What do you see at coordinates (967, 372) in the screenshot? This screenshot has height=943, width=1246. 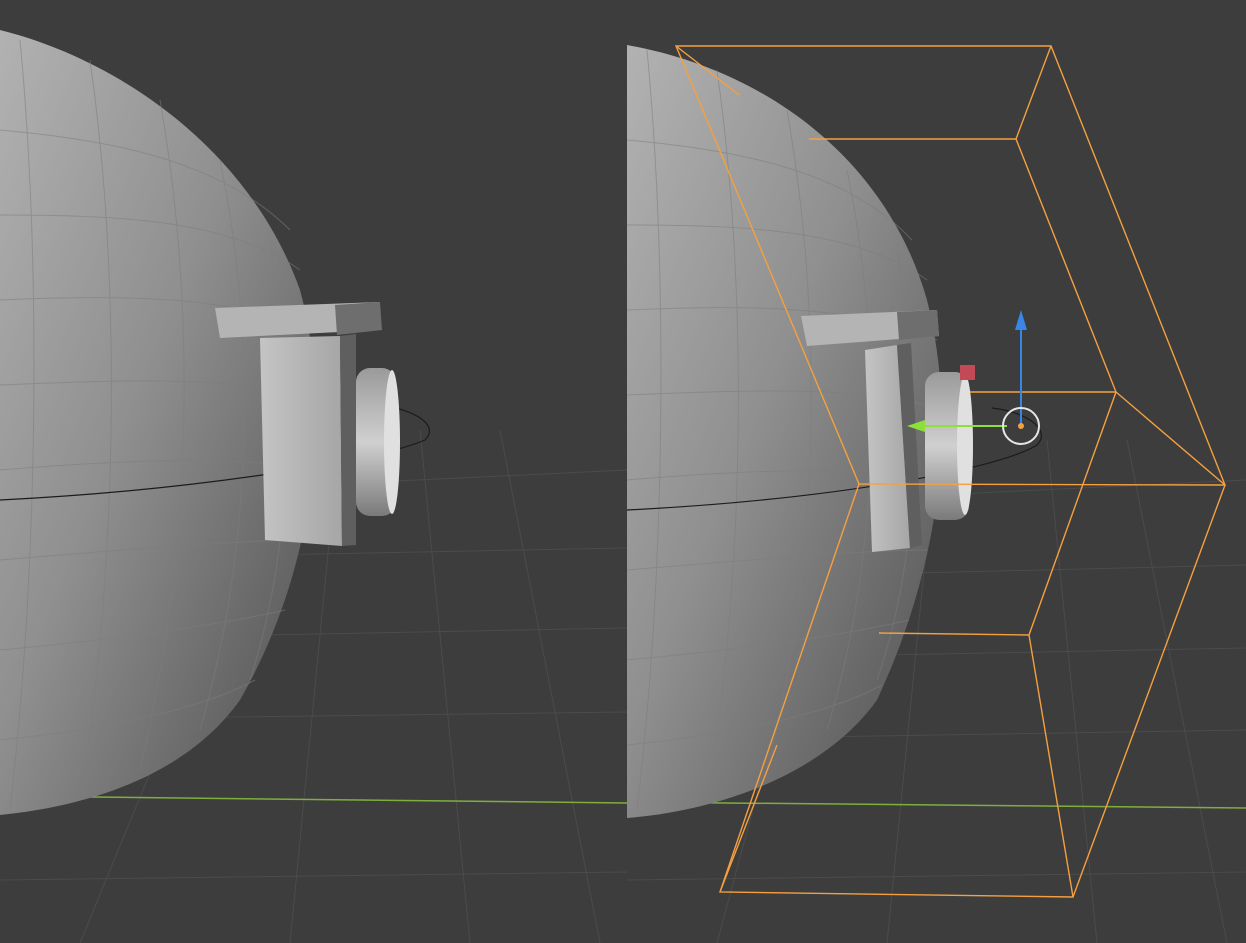 I see `x-axis-handle-icon` at bounding box center [967, 372].